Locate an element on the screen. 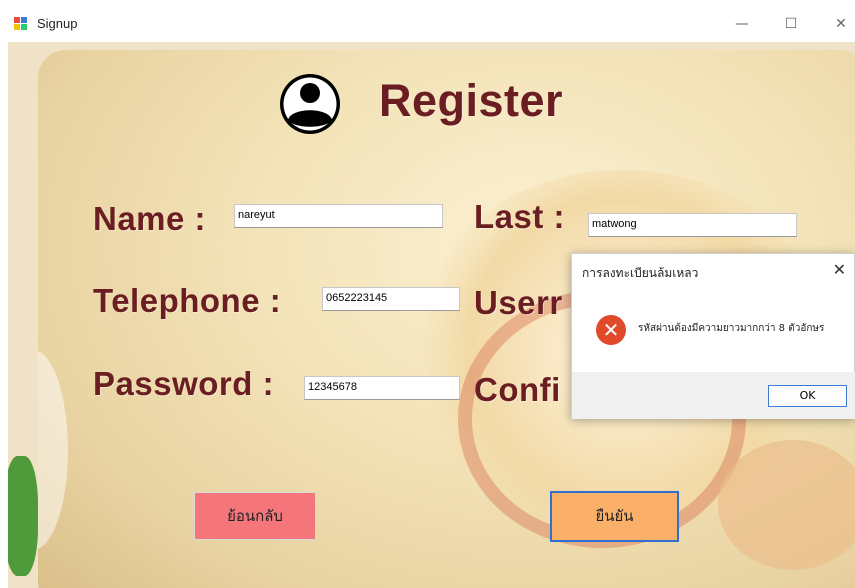  dialog-title: การลงทะเบียนล้มเหลว is located at coordinates (640, 273).